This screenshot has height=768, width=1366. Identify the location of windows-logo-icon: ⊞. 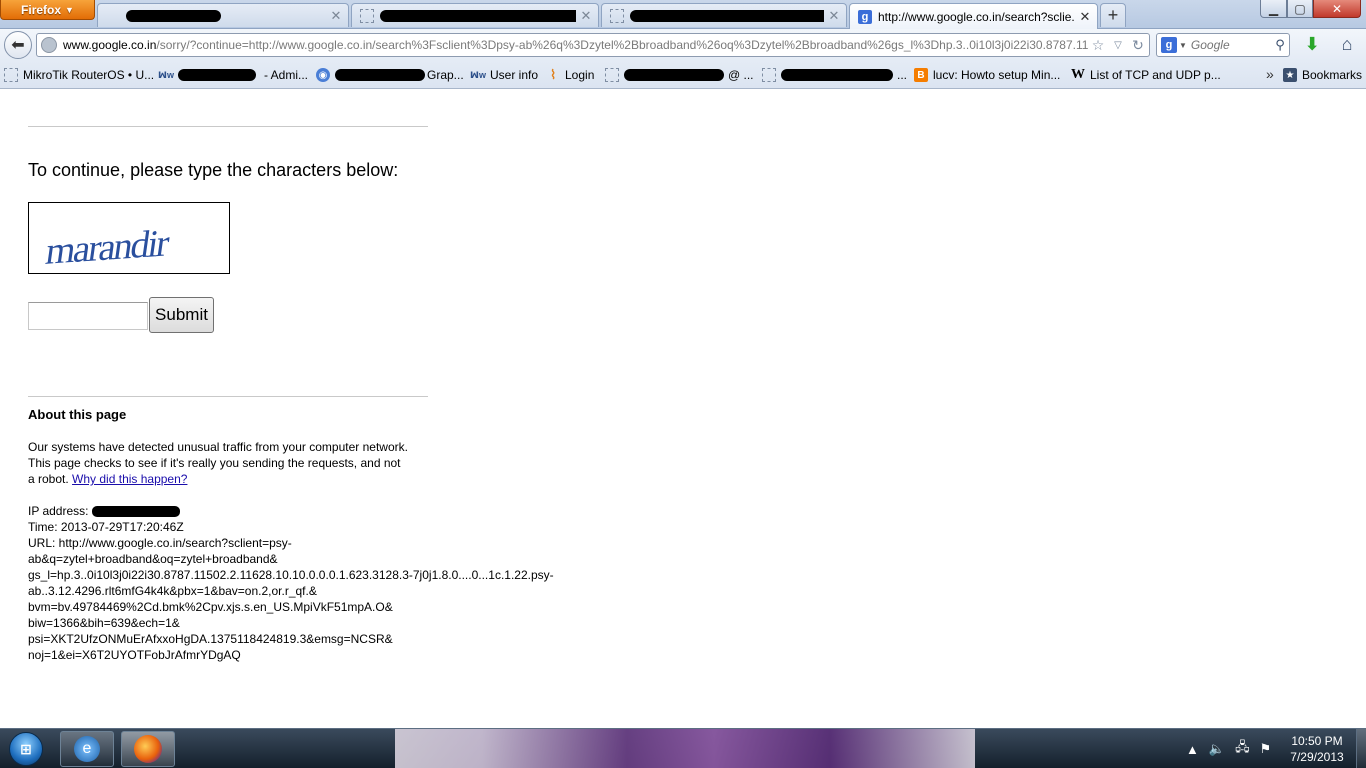
(26, 749).